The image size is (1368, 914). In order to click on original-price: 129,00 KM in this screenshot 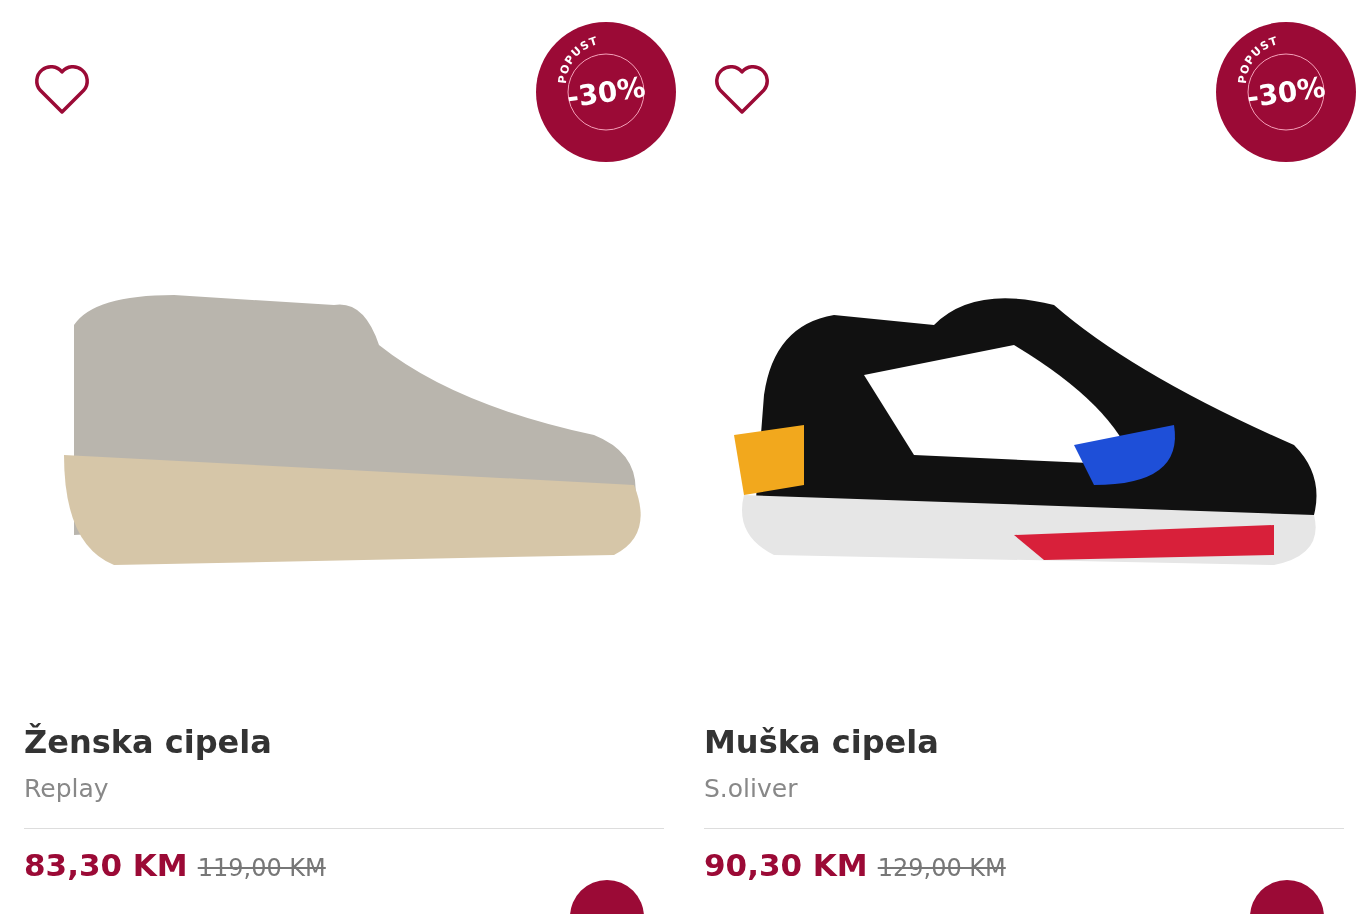, I will do `click(941, 868)`.